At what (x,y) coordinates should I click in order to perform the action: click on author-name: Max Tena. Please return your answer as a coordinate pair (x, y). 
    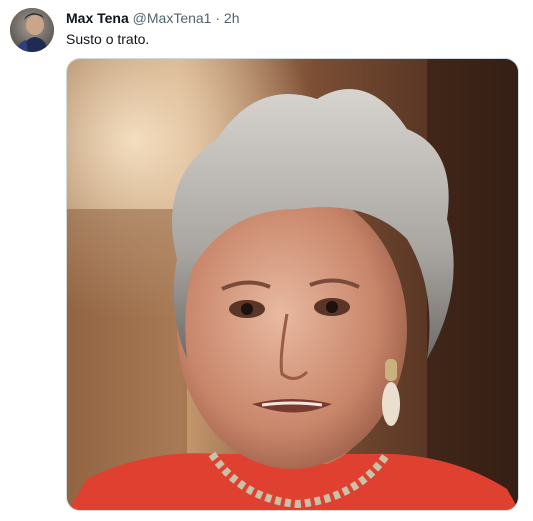
    Looking at the image, I should click on (97, 18).